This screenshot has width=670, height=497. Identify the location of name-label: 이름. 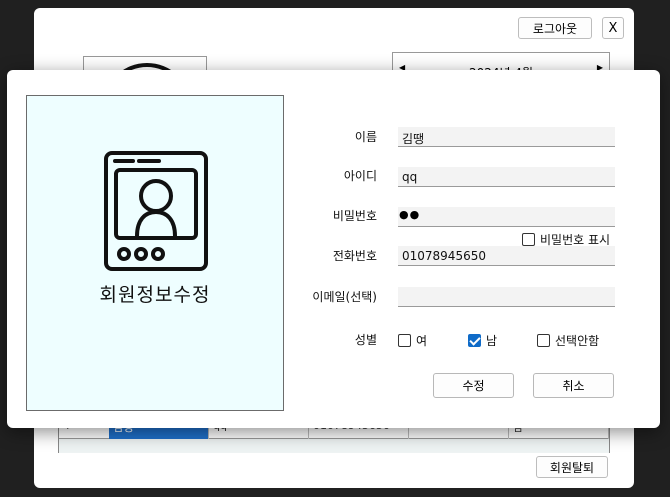
(365, 137).